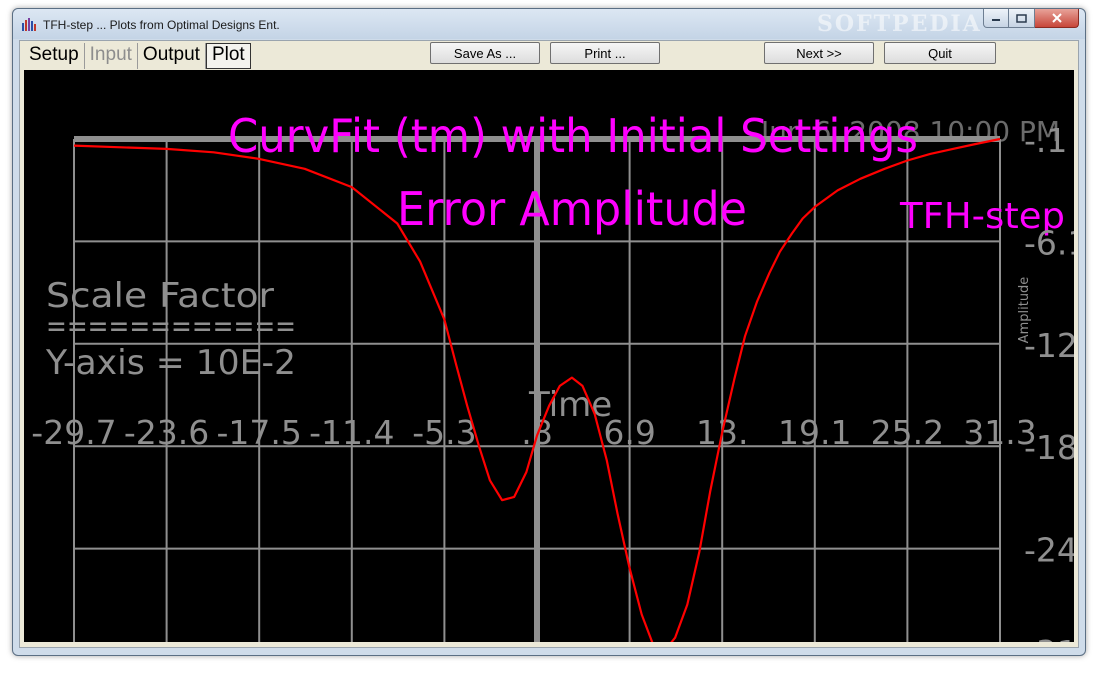  Describe the element at coordinates (899, 24) in the screenshot. I see `softpedia-watermark: SOFTPEDIA` at that location.